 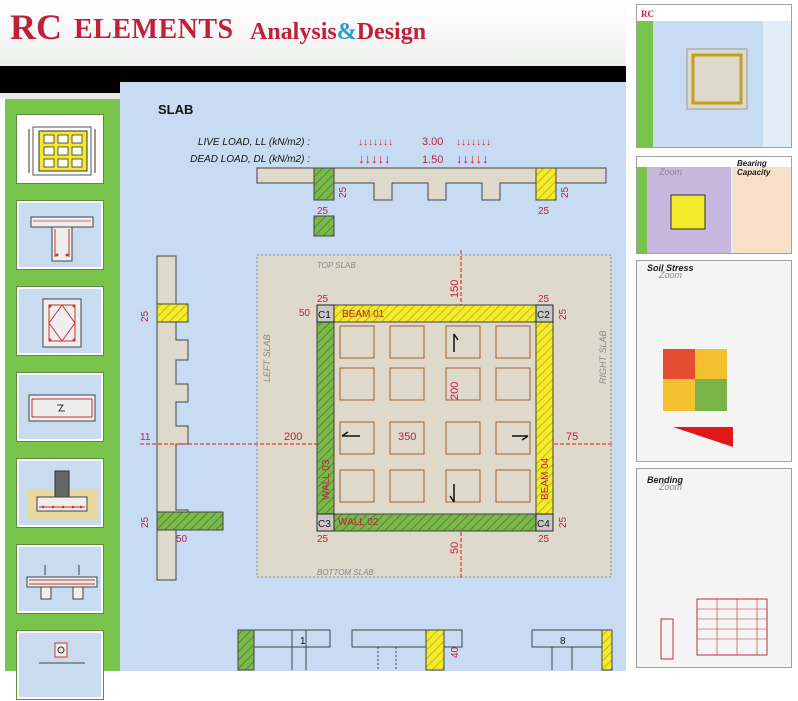 I want to click on sidebar-item-column, so click(x=60, y=321).